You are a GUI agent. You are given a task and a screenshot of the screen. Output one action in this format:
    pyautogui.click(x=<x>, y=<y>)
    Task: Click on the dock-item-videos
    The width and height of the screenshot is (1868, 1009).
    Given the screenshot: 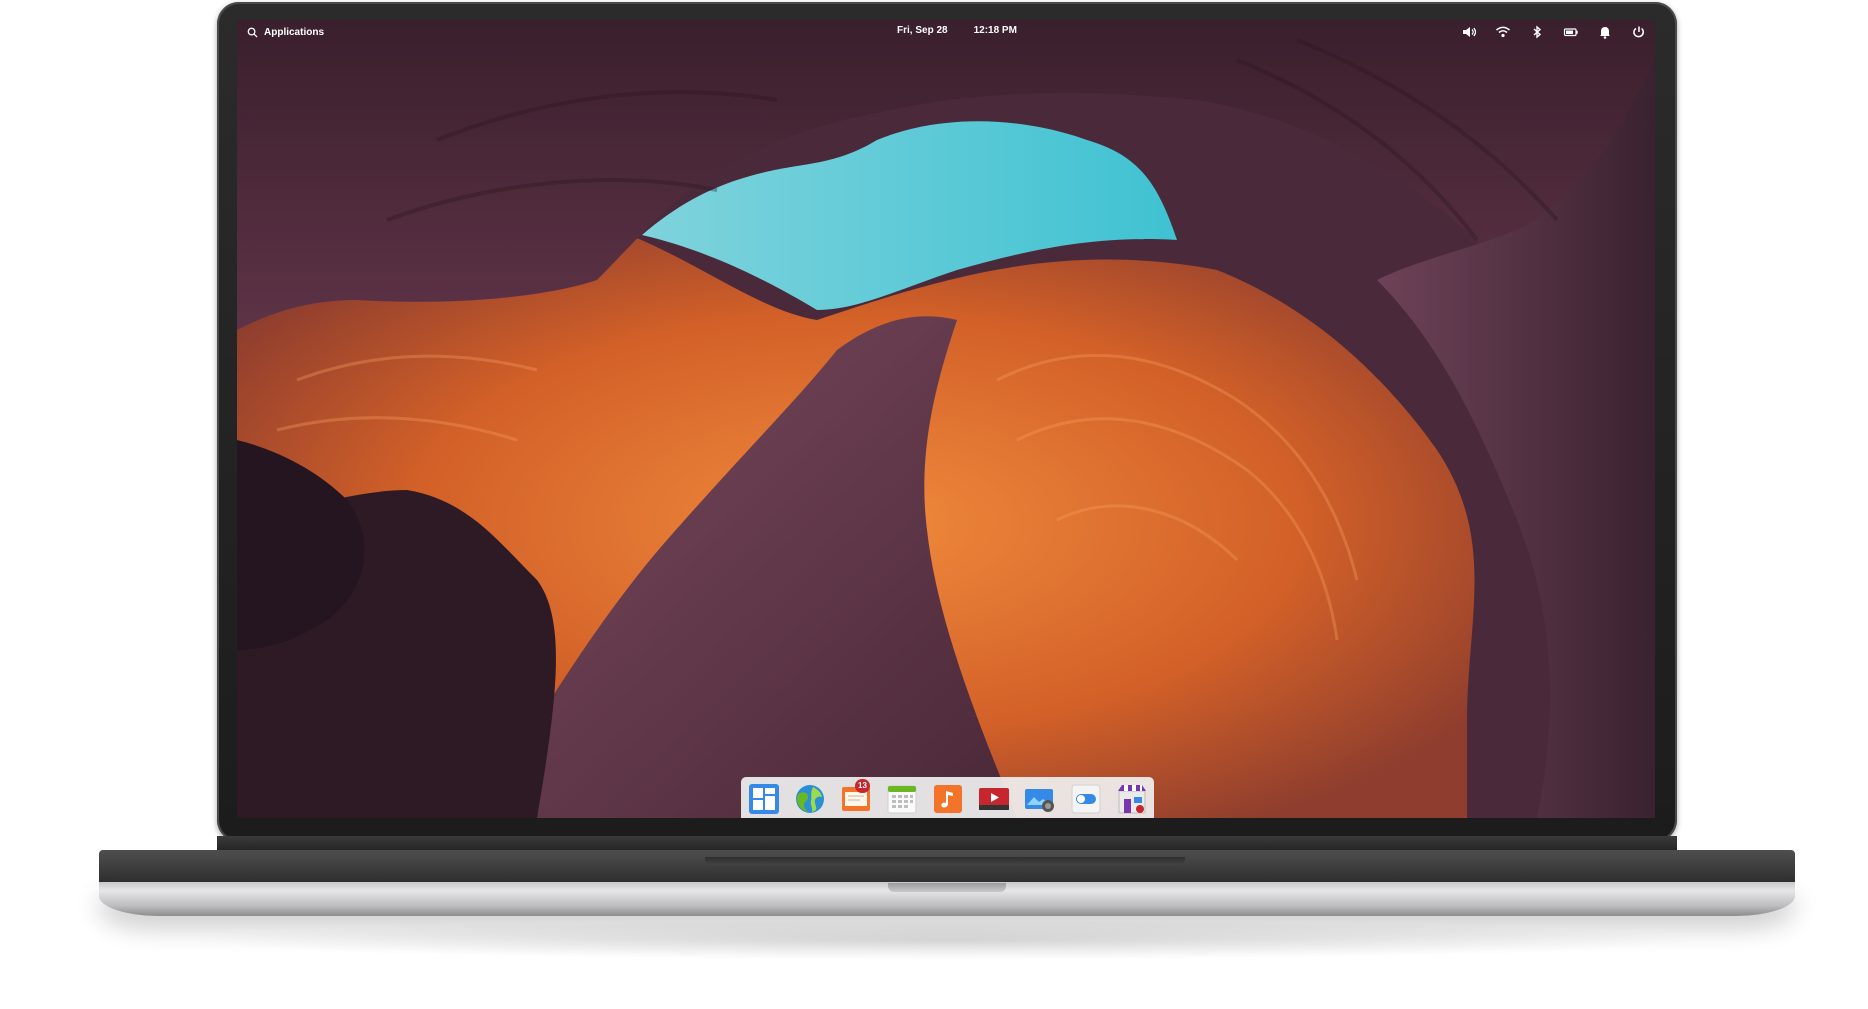 What is the action you would take?
    pyautogui.click(x=994, y=799)
    